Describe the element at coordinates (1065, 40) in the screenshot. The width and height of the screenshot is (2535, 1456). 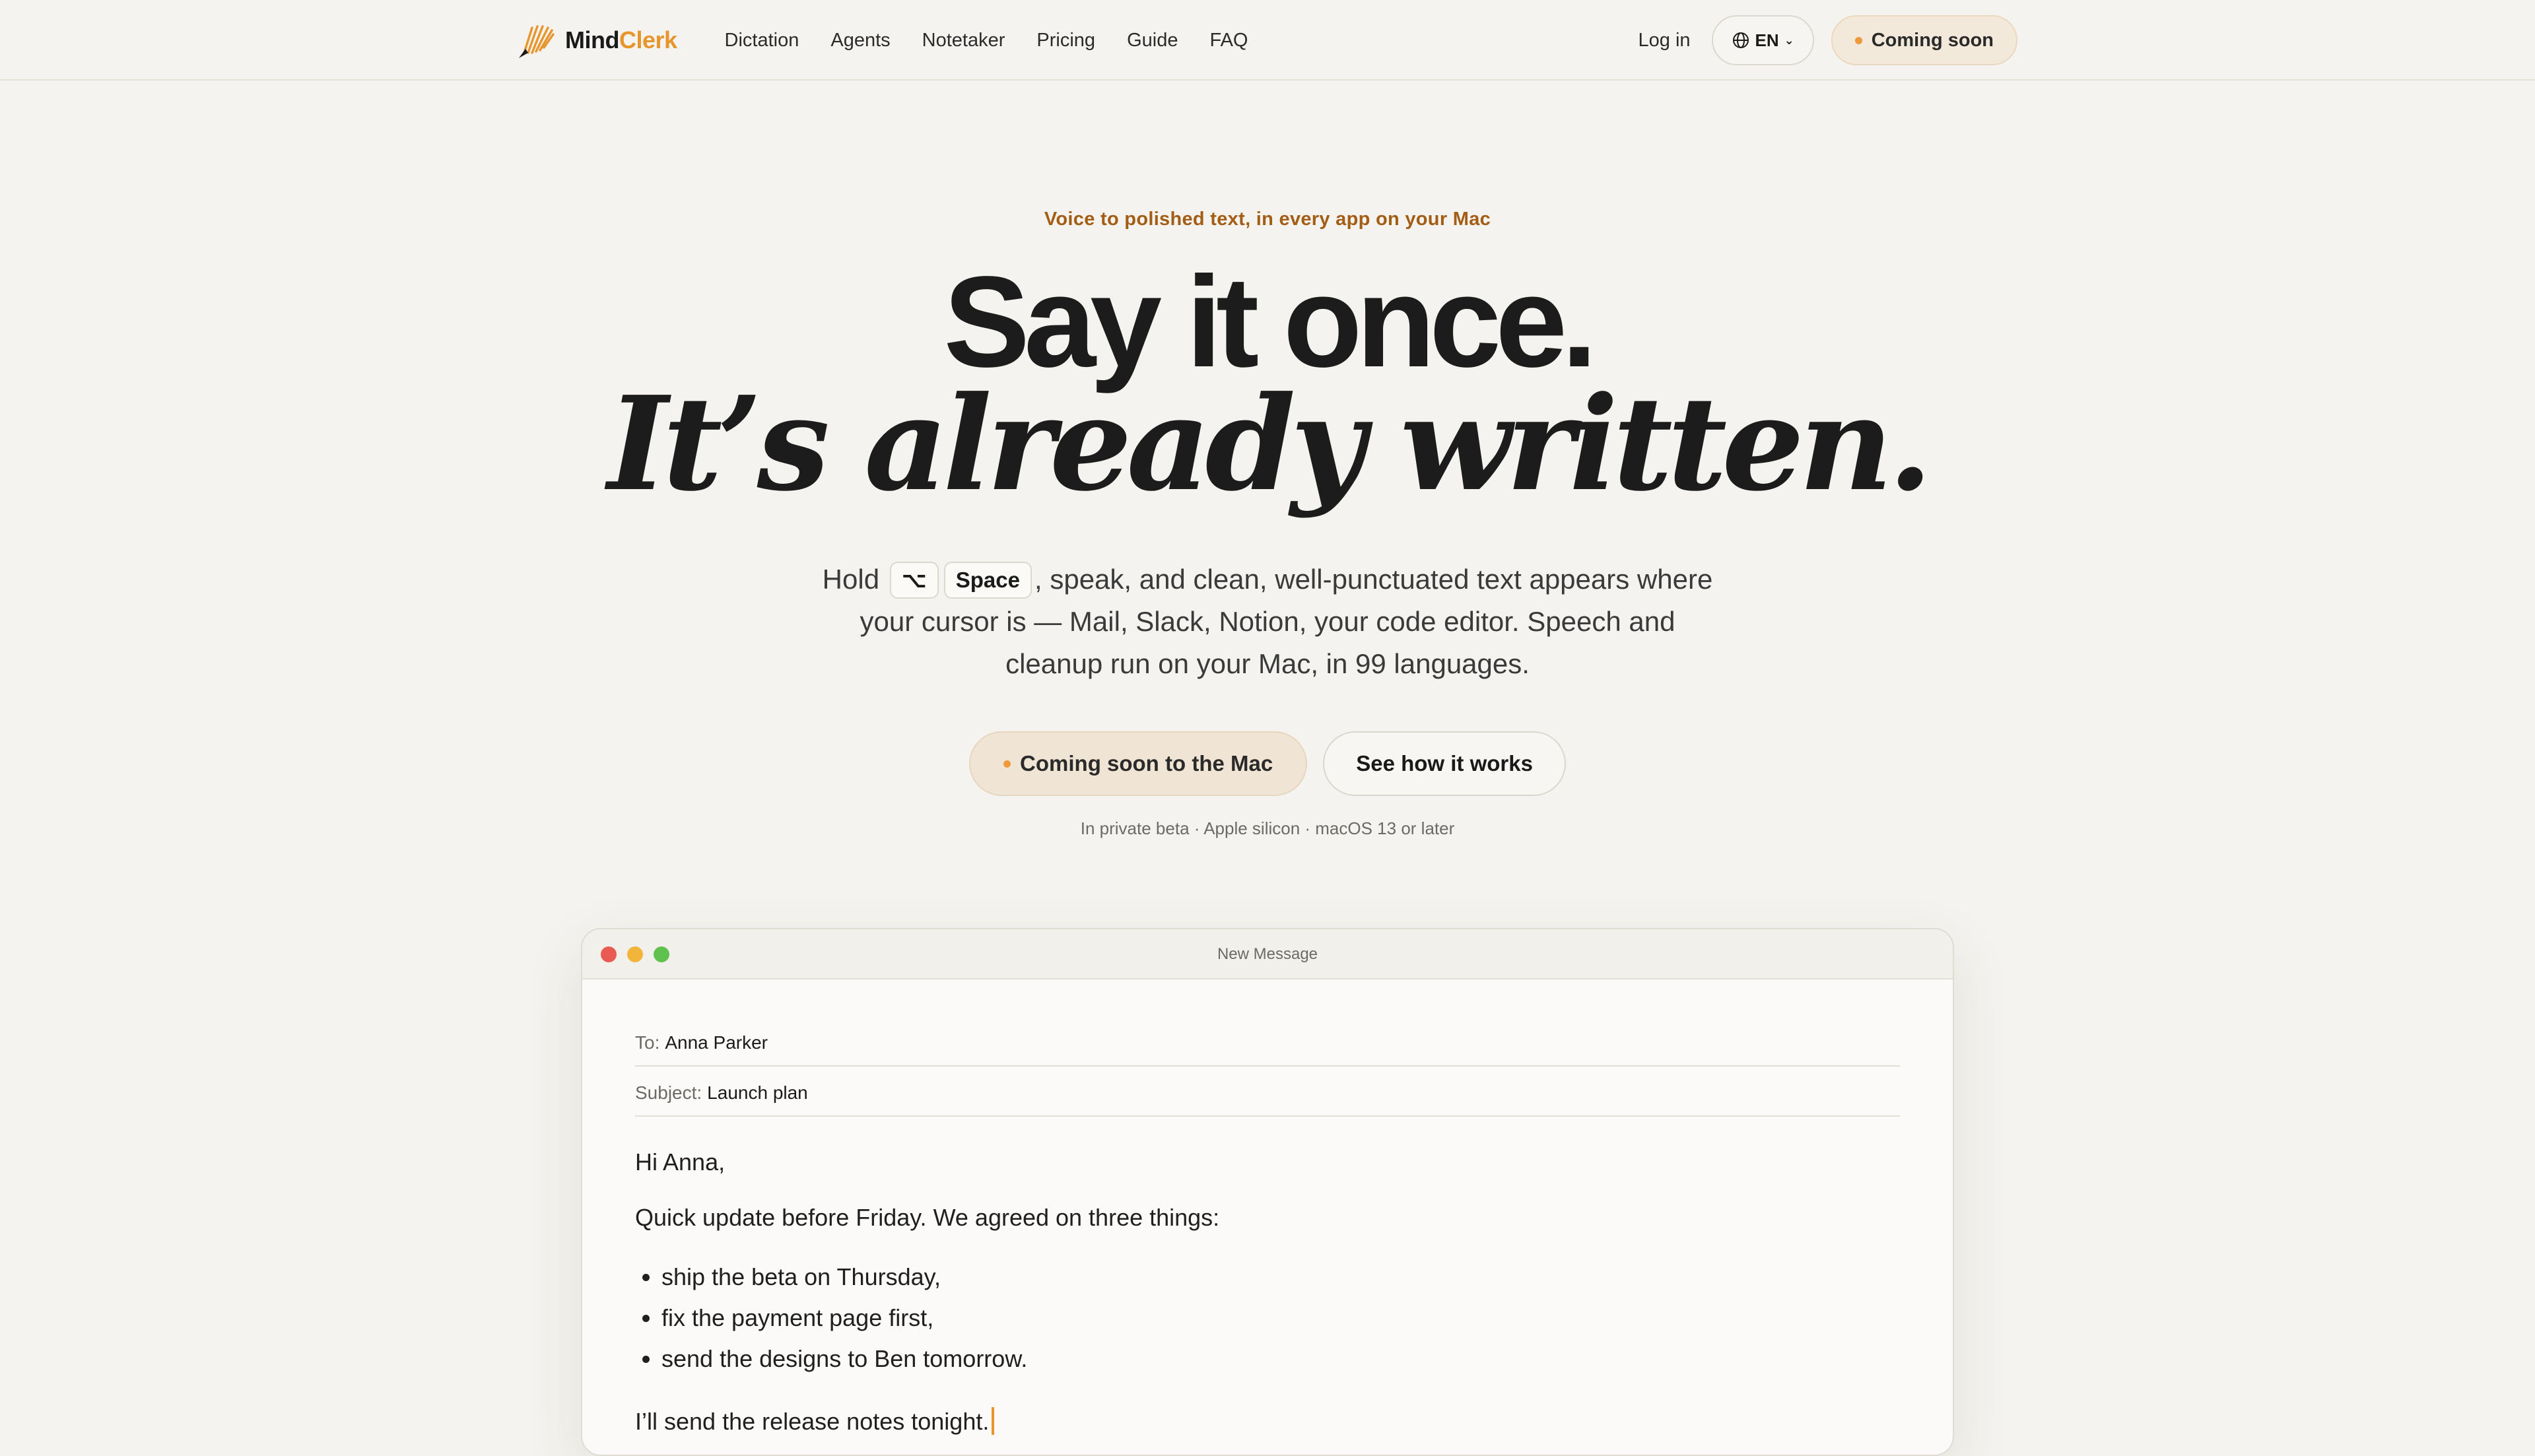
I see `nav-item-pricing: Pricing` at that location.